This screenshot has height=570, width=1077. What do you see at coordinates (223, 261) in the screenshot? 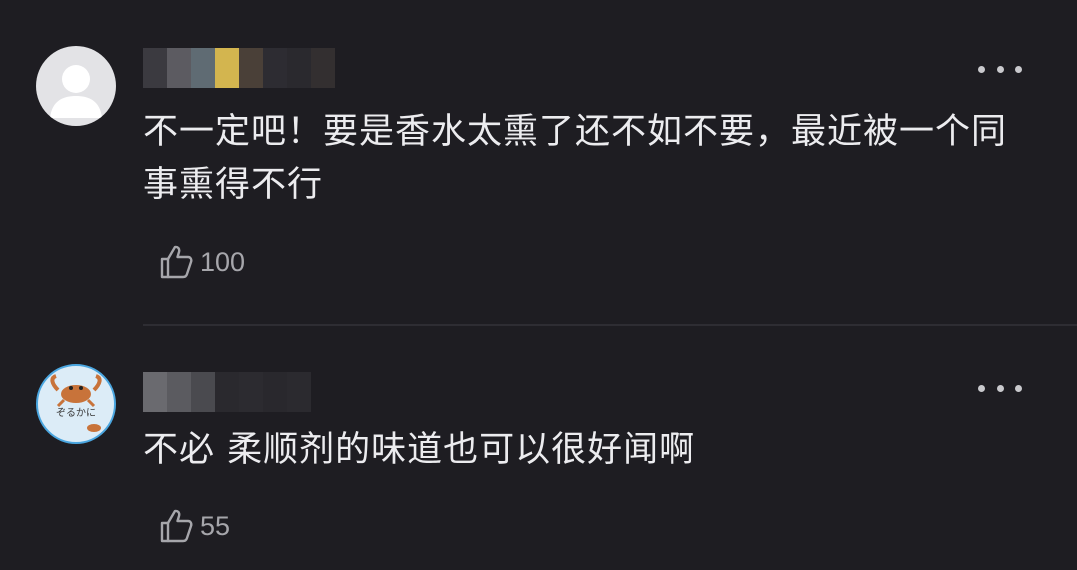
I see `like-count: 100` at bounding box center [223, 261].